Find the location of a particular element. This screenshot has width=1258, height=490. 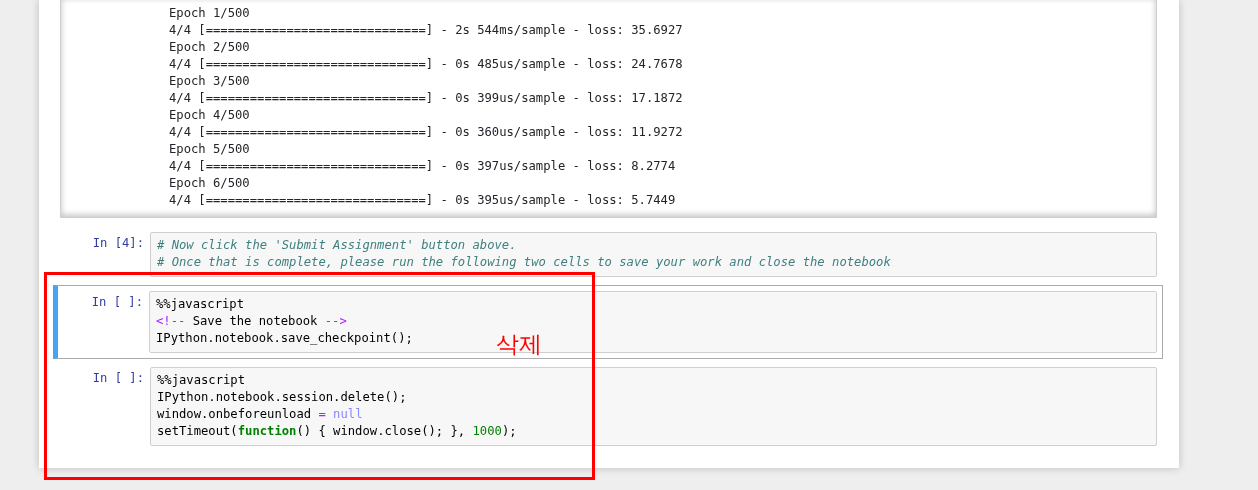

output-line: Epoch 3/500 is located at coordinates (209, 81).